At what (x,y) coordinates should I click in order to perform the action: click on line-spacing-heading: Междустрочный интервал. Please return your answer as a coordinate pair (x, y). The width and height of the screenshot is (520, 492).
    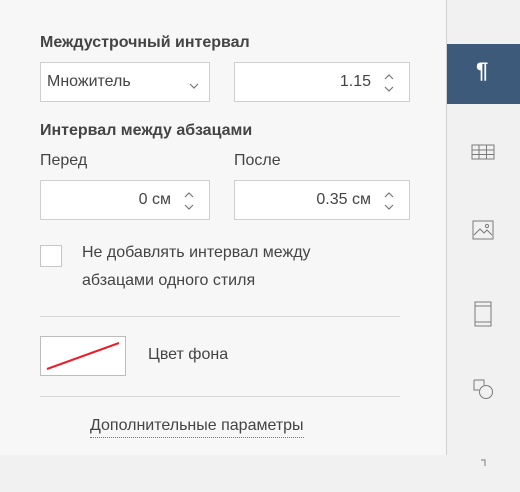
    Looking at the image, I should click on (145, 42).